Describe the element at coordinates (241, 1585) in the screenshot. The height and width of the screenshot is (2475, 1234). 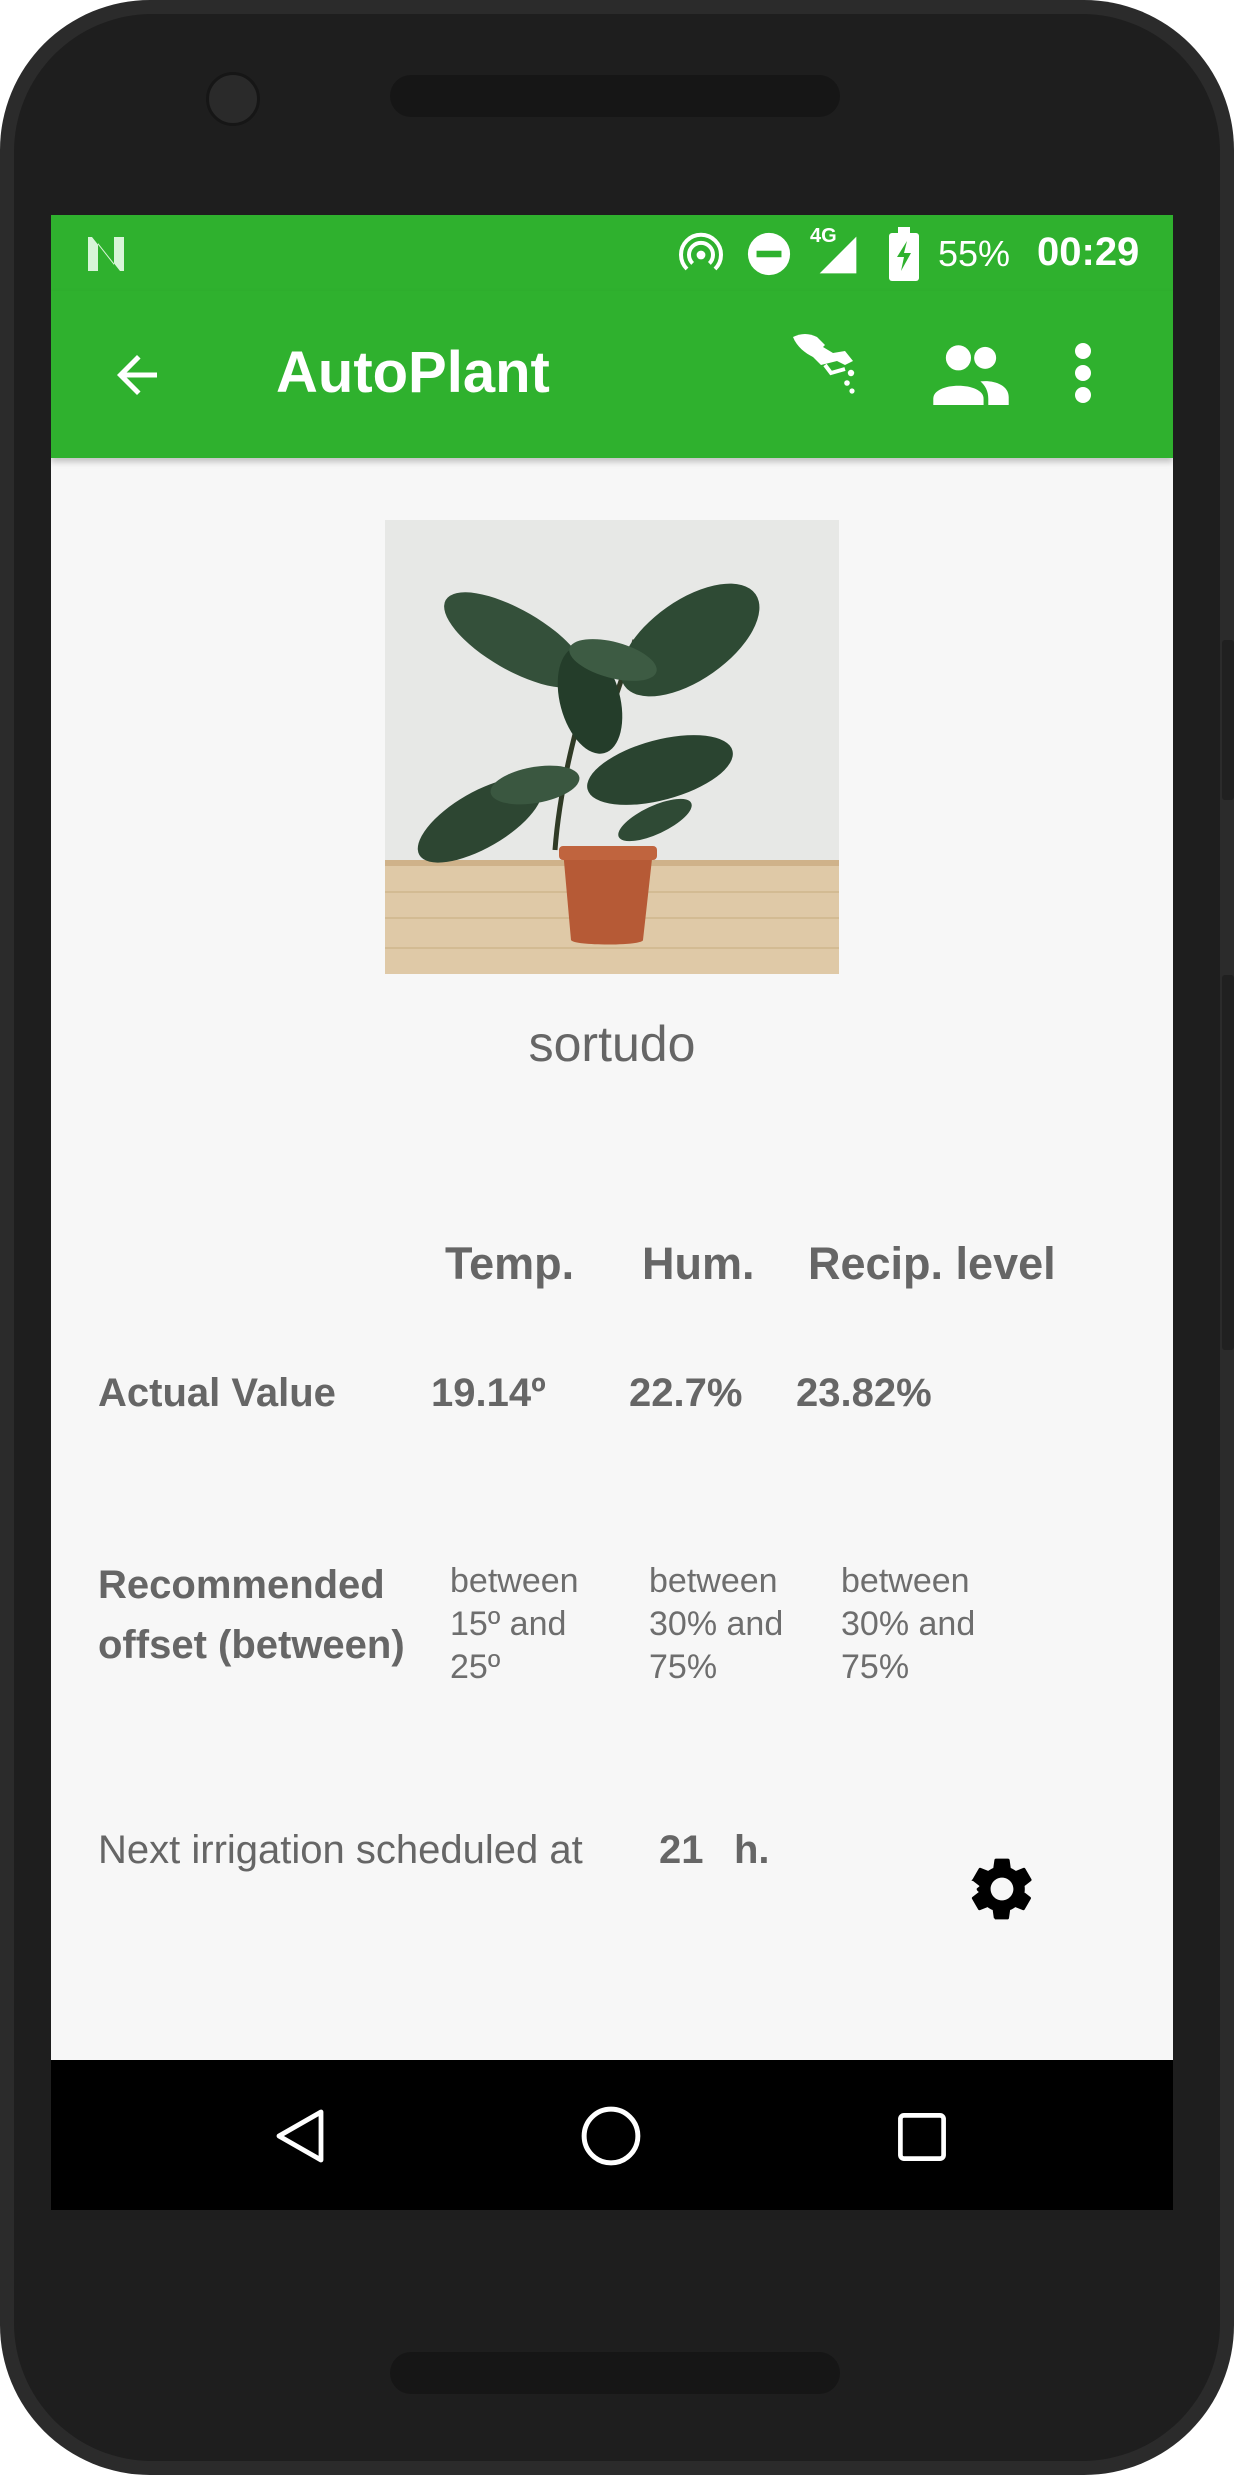
I see `recommended-label-line-1: Recommended` at that location.